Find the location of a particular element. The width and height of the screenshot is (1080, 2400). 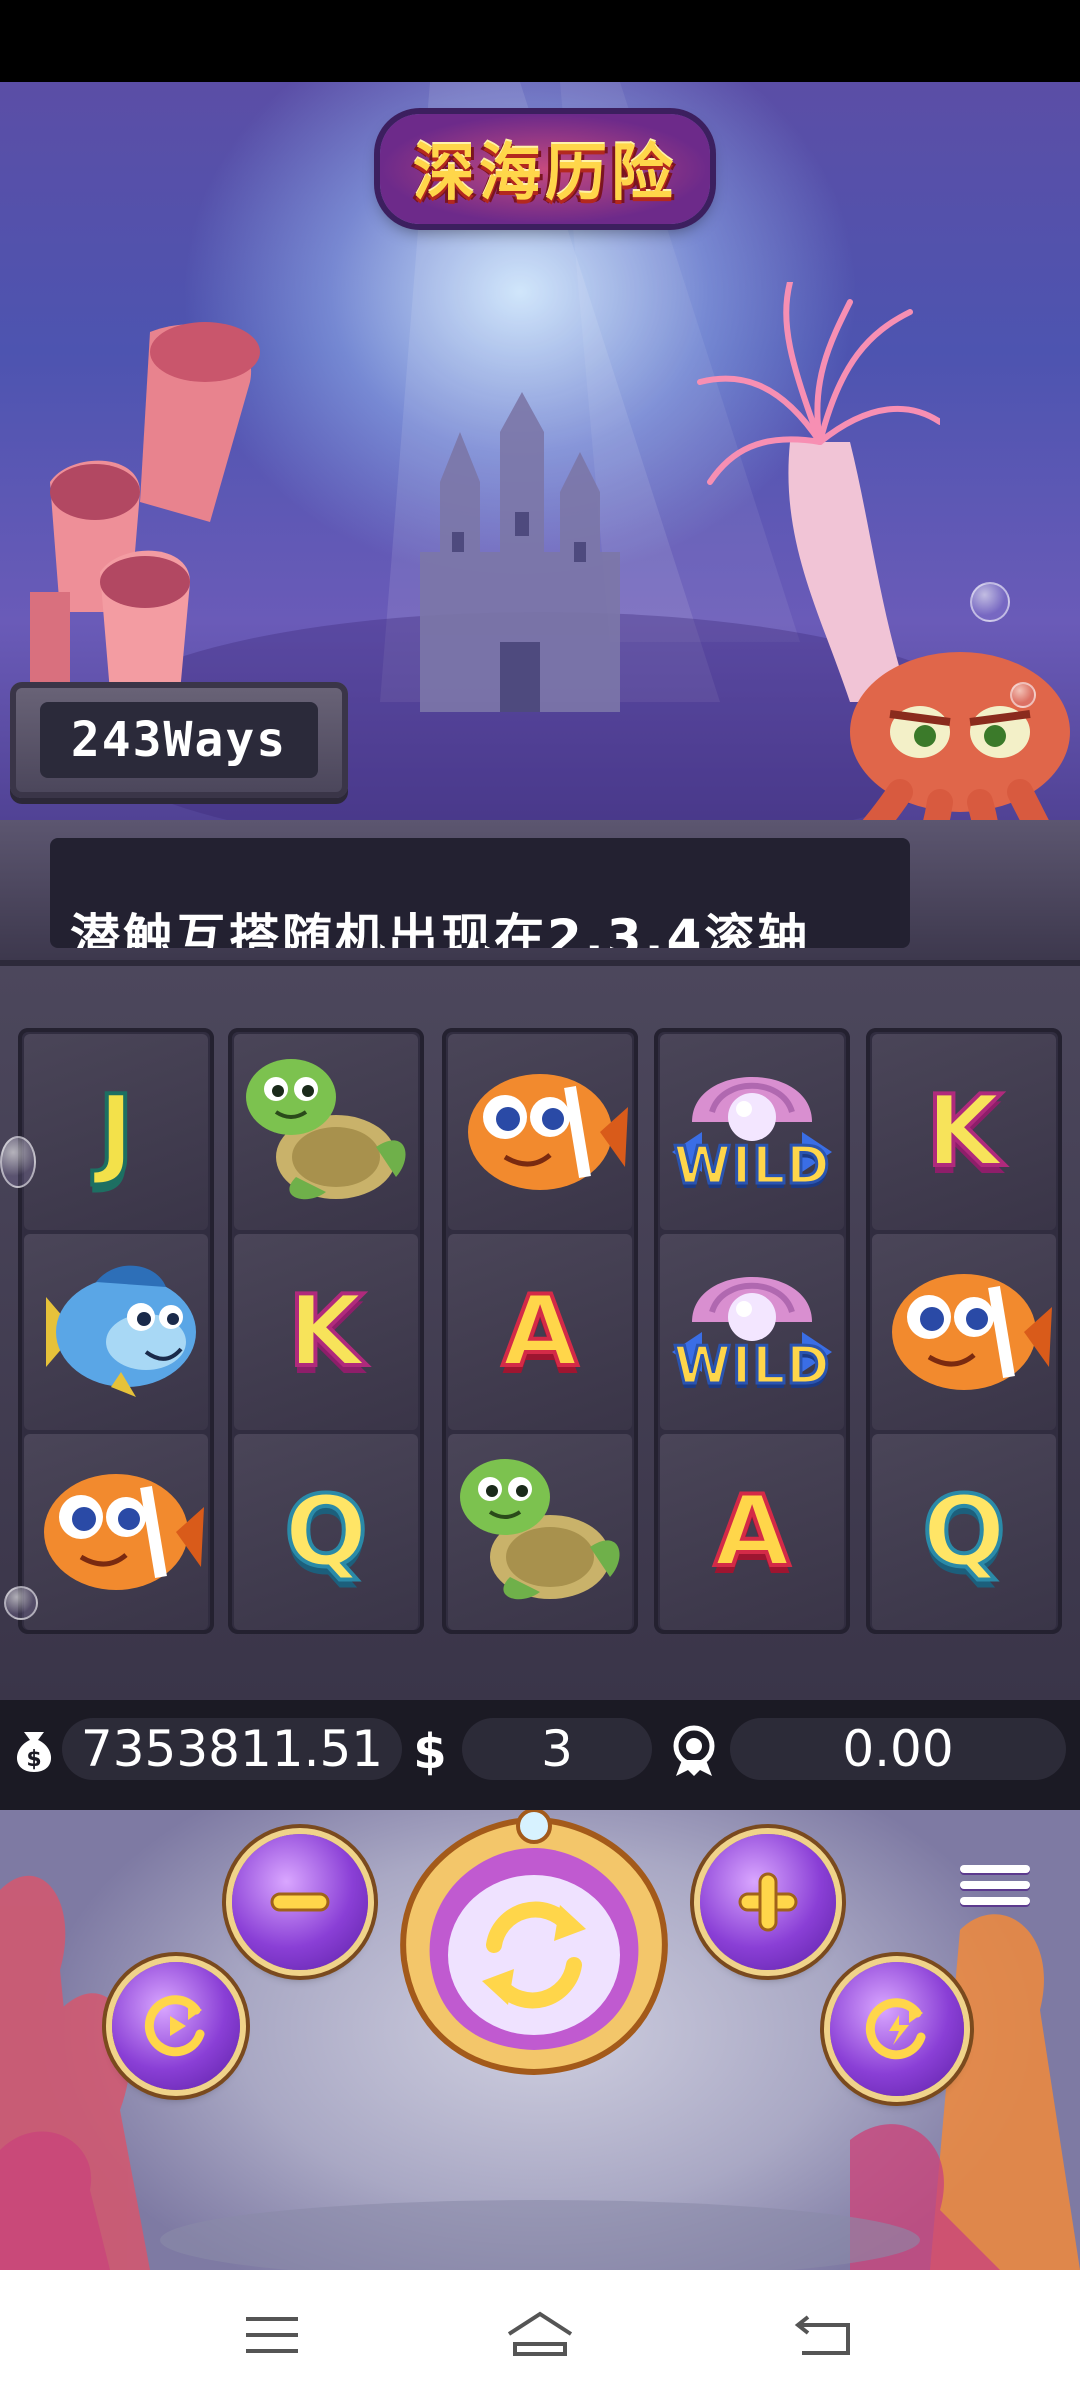

home-button is located at coordinates (540, 2335).